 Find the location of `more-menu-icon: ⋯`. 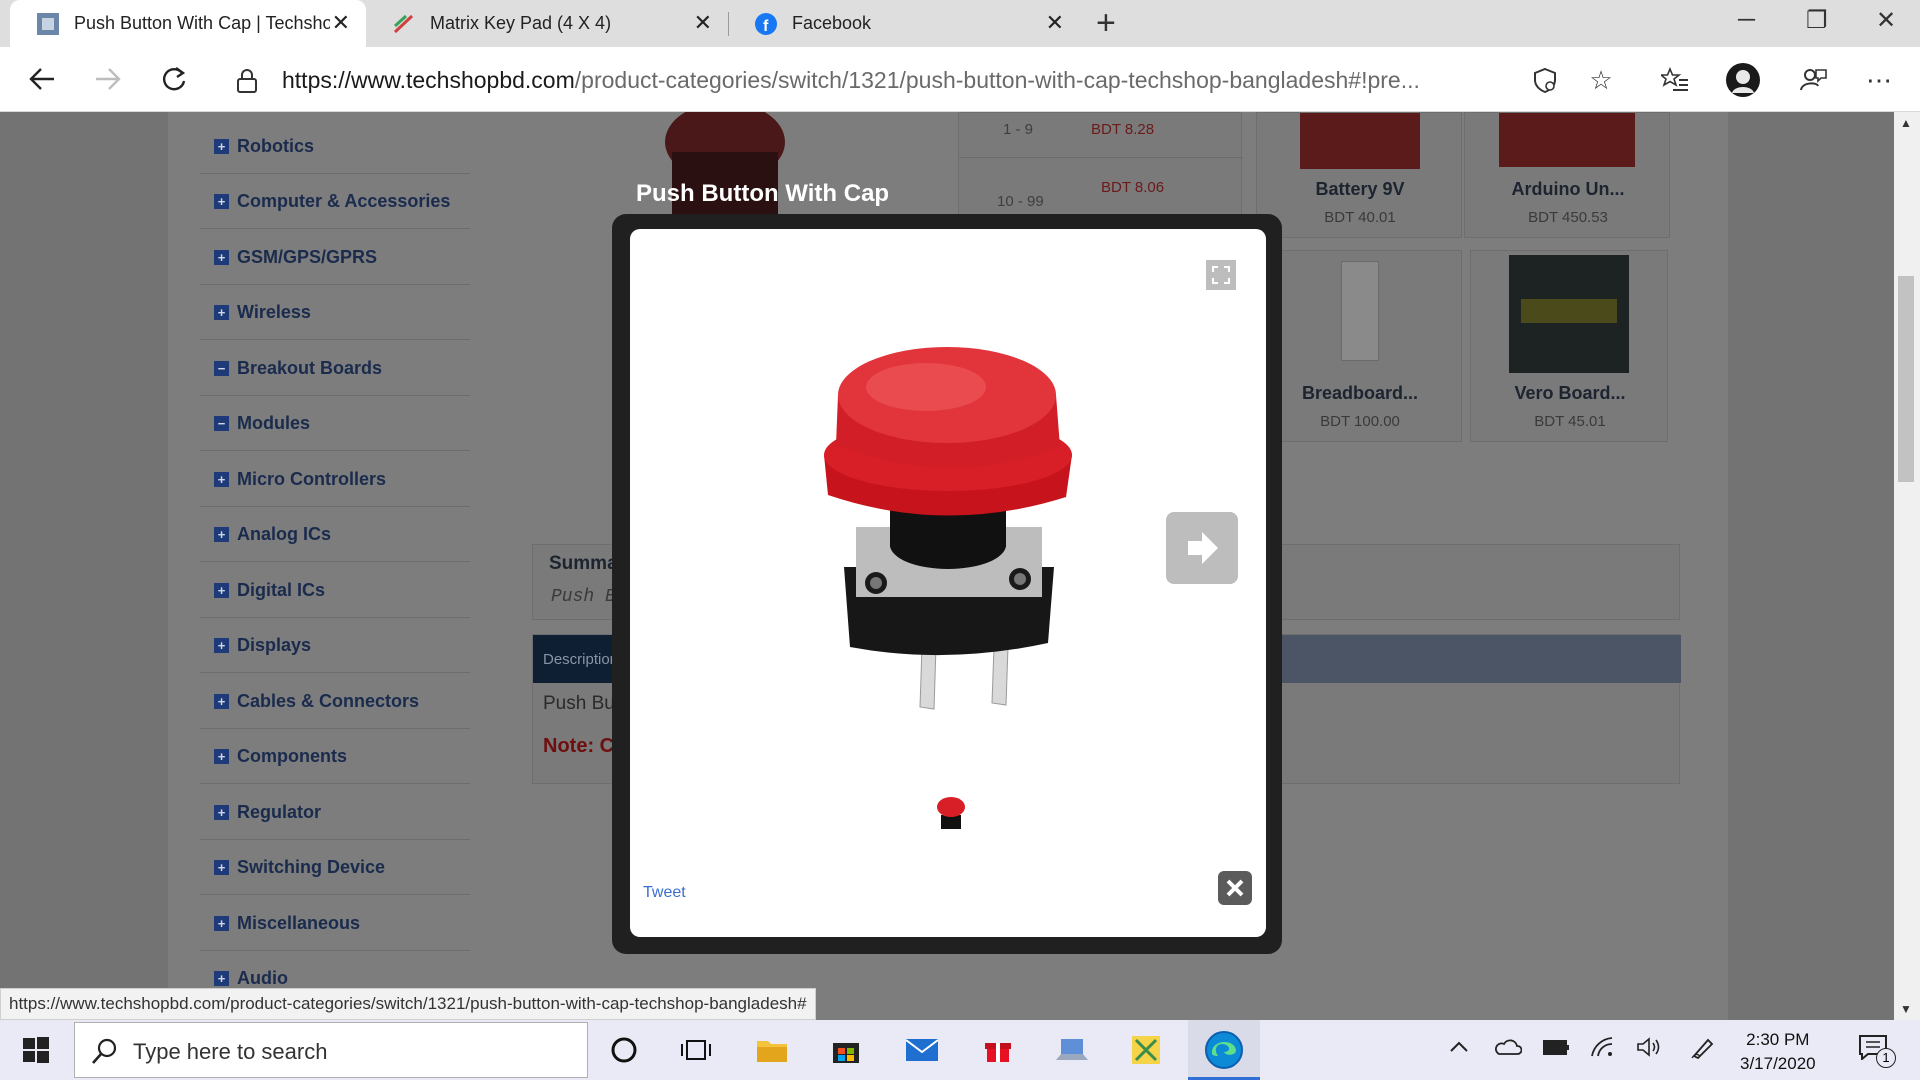

more-menu-icon: ⋯ is located at coordinates (1879, 80).